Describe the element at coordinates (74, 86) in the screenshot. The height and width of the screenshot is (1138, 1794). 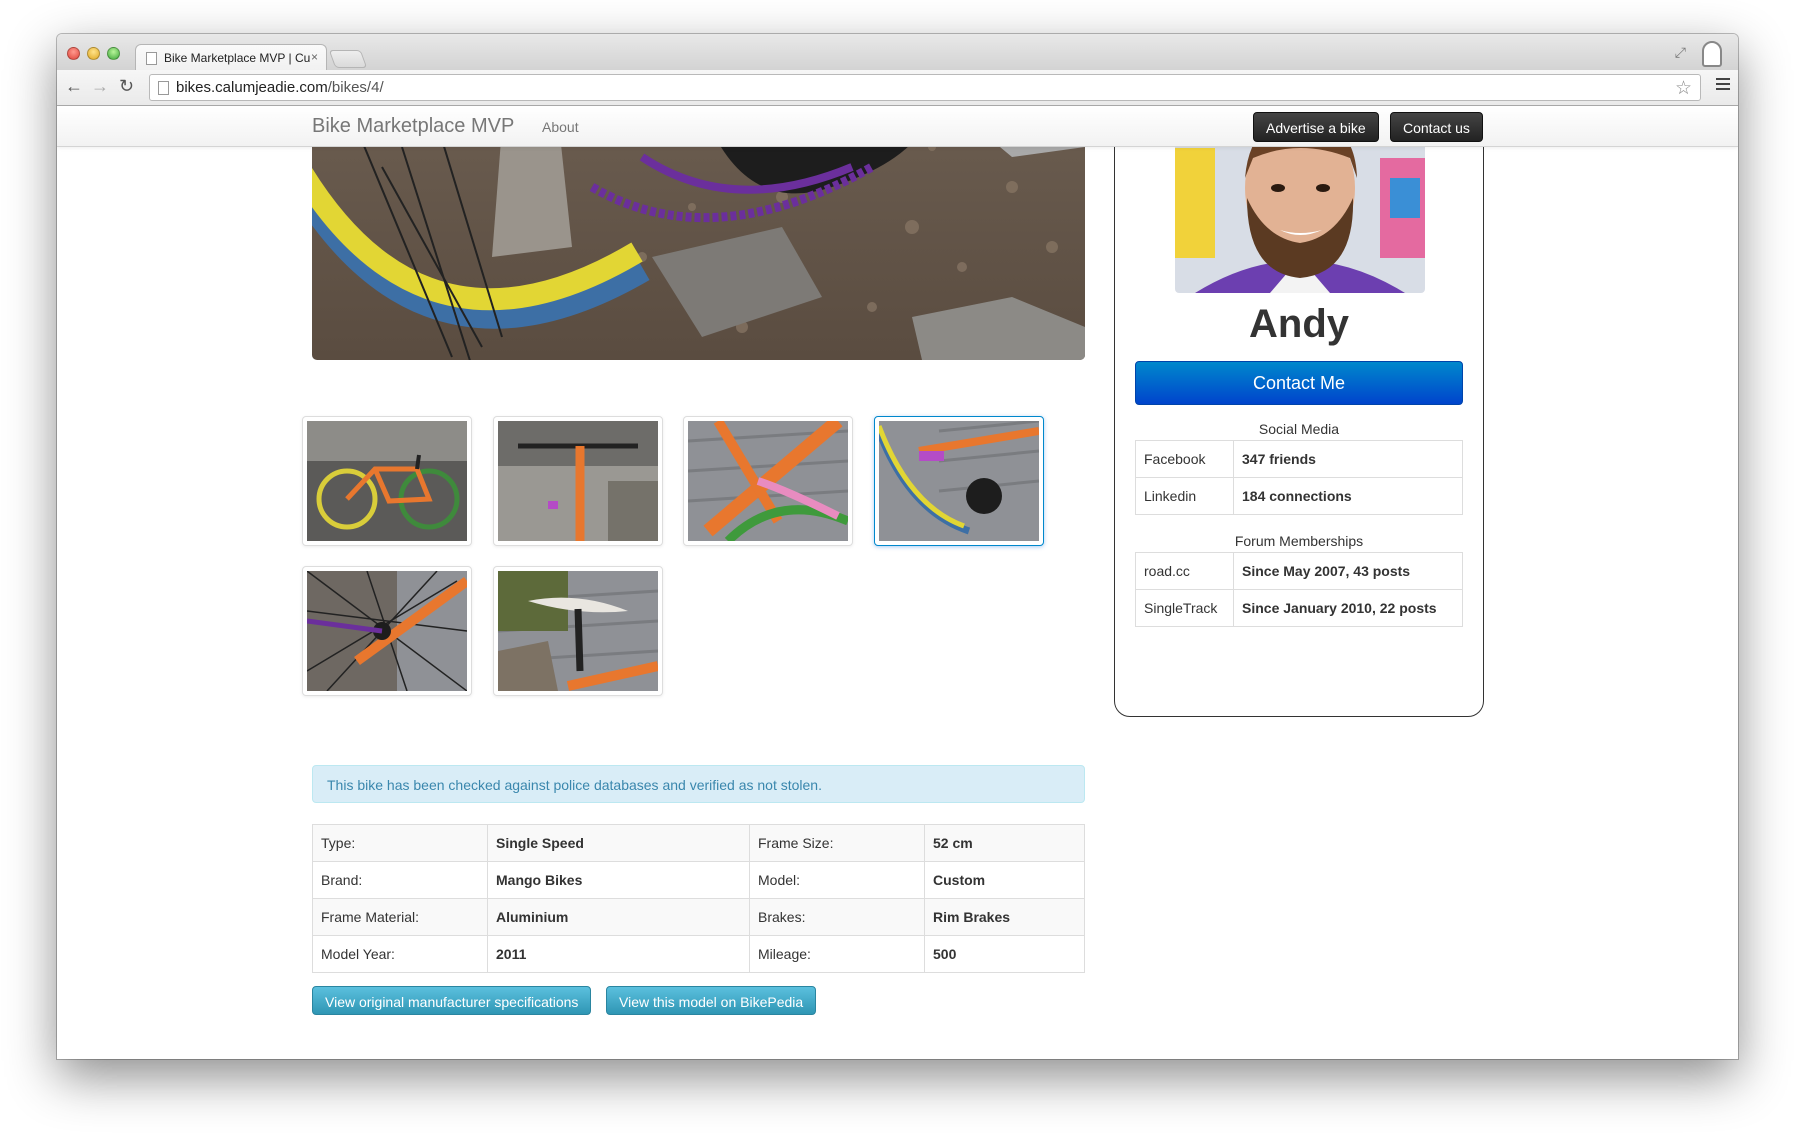
I see `back-icon: ←` at that location.